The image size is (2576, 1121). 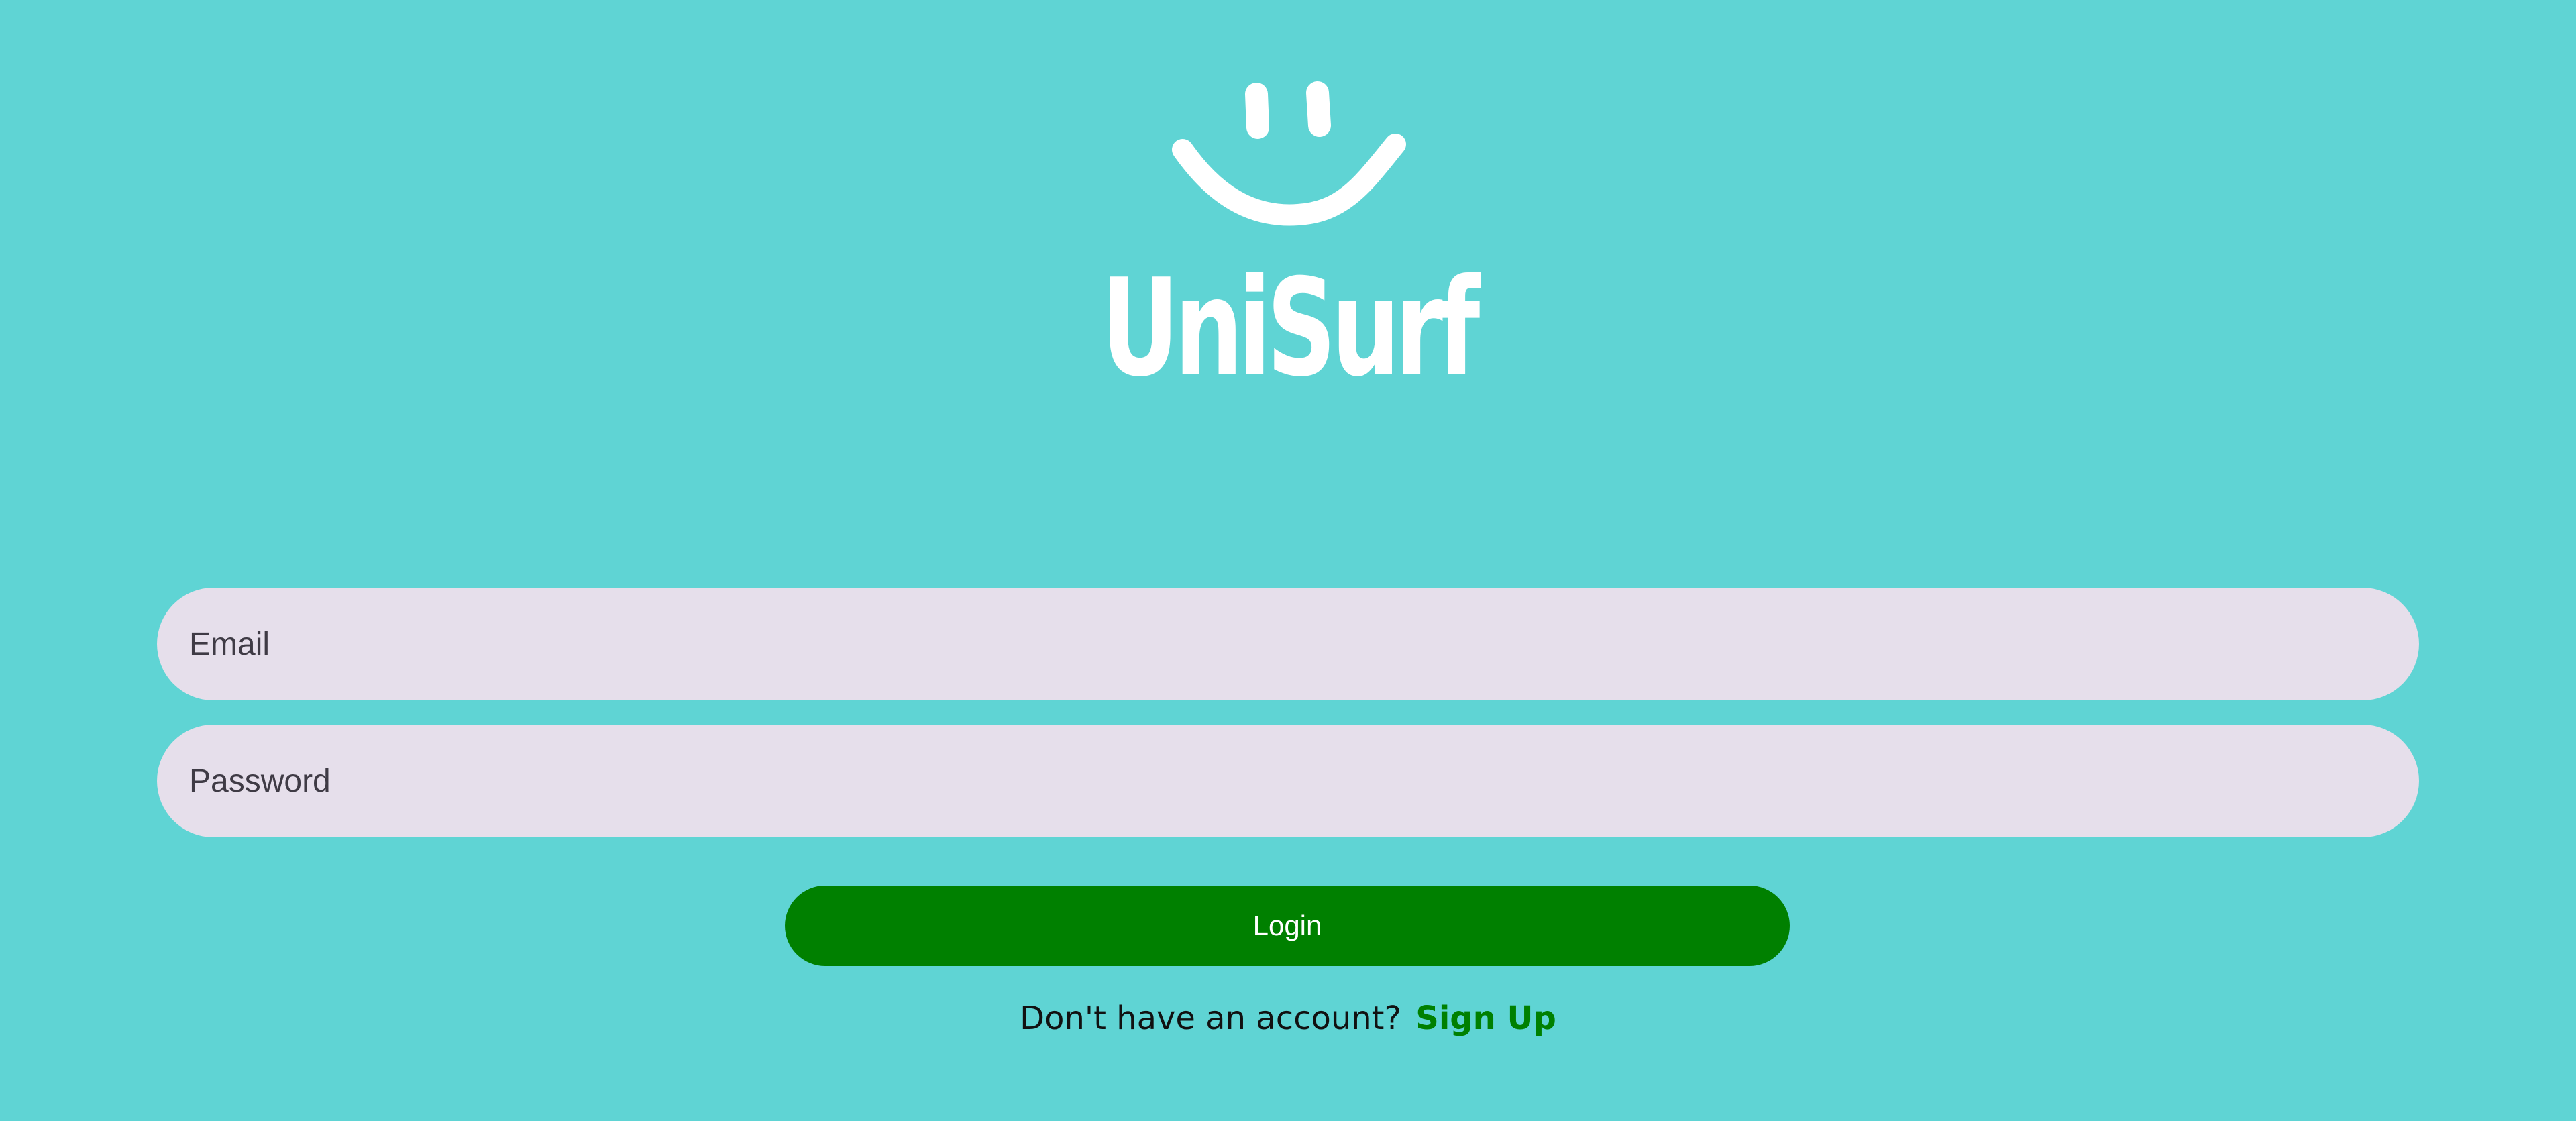 What do you see at coordinates (1485, 1019) in the screenshot?
I see `sign-up-link: Sign Up` at bounding box center [1485, 1019].